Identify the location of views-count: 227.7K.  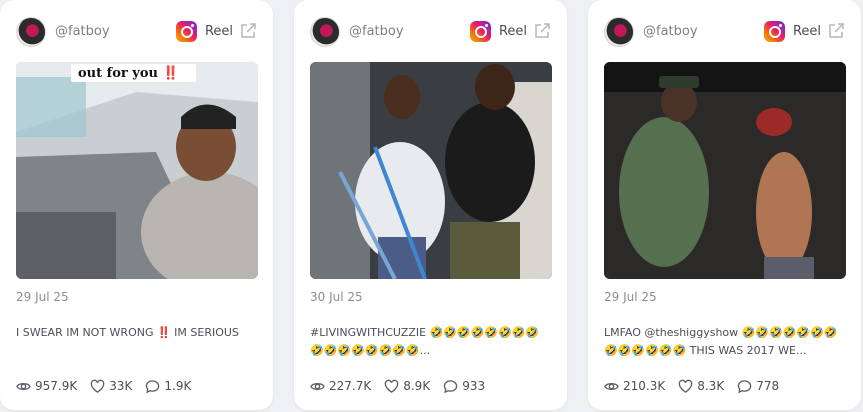
(350, 386).